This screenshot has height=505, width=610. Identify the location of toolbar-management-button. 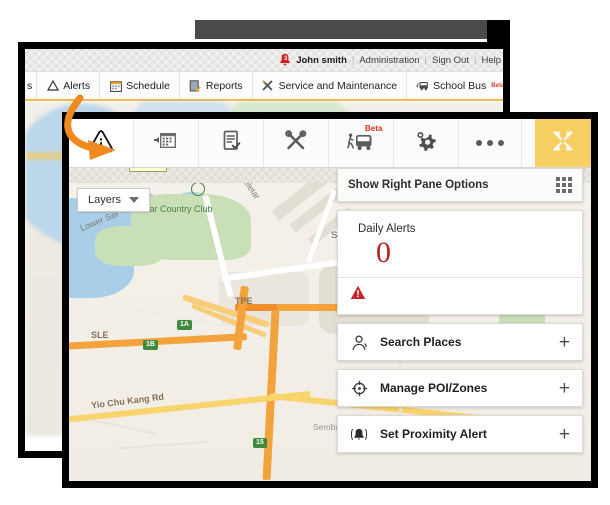
(426, 143).